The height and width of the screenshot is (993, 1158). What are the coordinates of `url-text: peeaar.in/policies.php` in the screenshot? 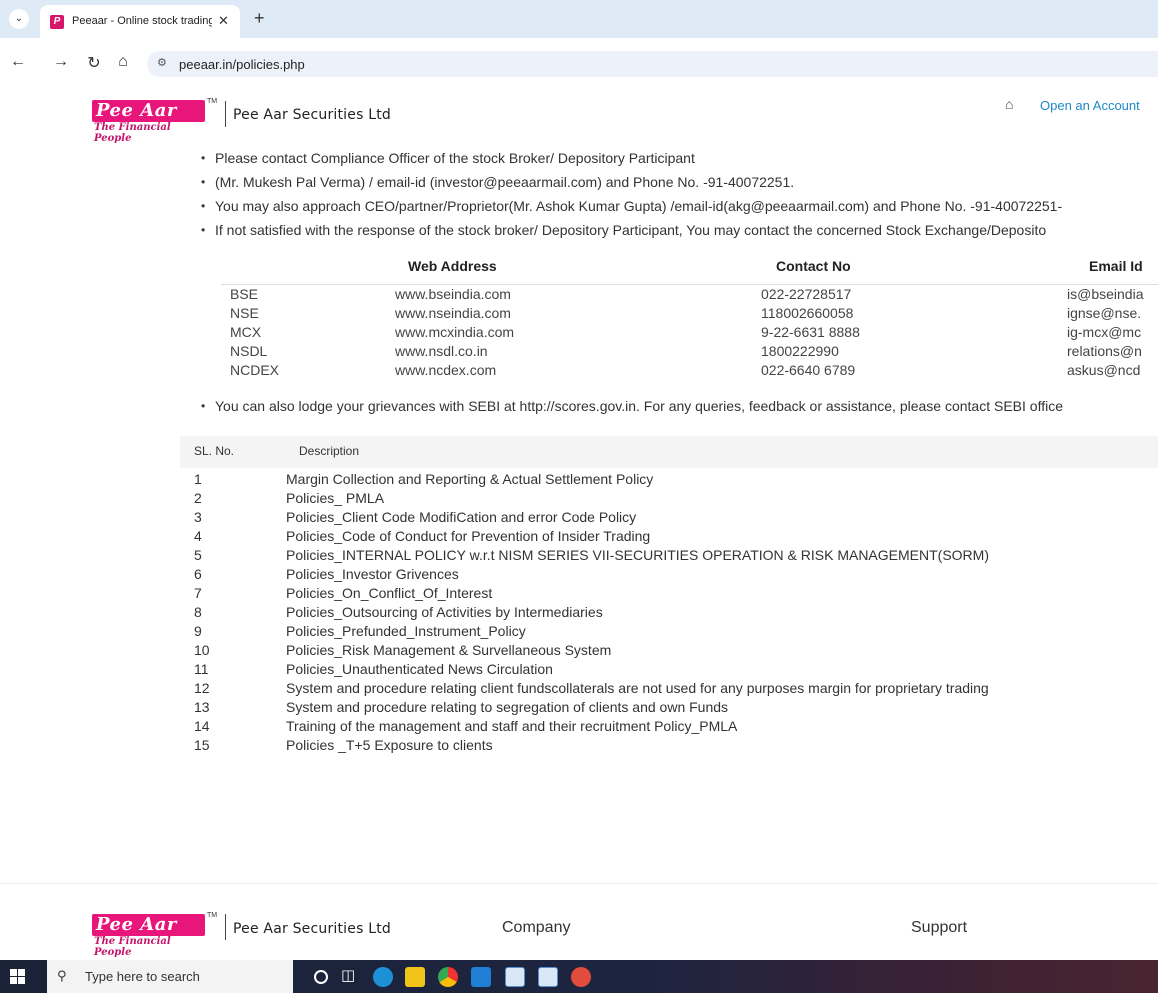 It's located at (242, 64).